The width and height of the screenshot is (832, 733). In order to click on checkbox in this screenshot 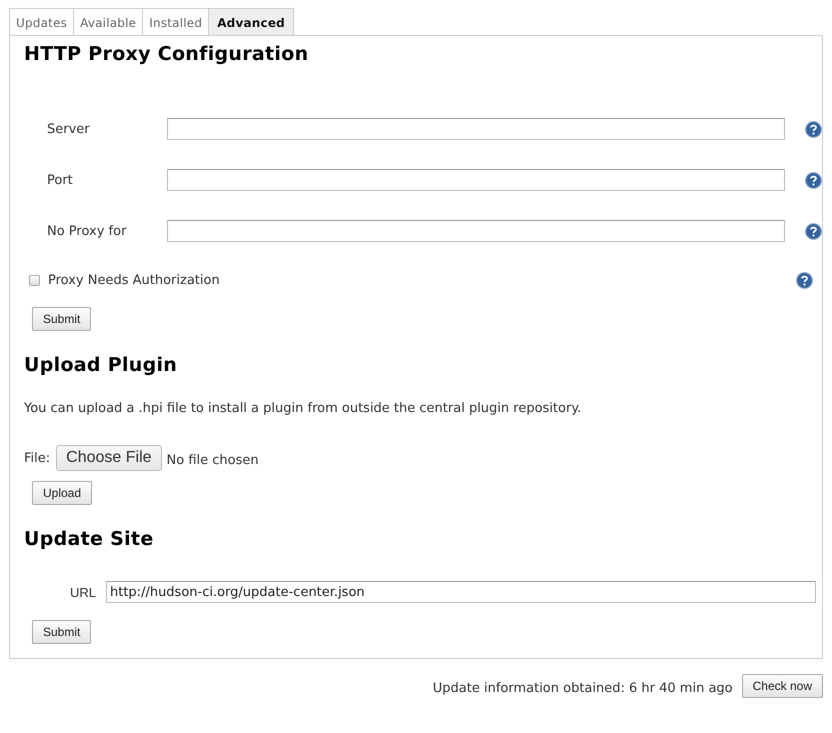, I will do `click(34, 280)`.